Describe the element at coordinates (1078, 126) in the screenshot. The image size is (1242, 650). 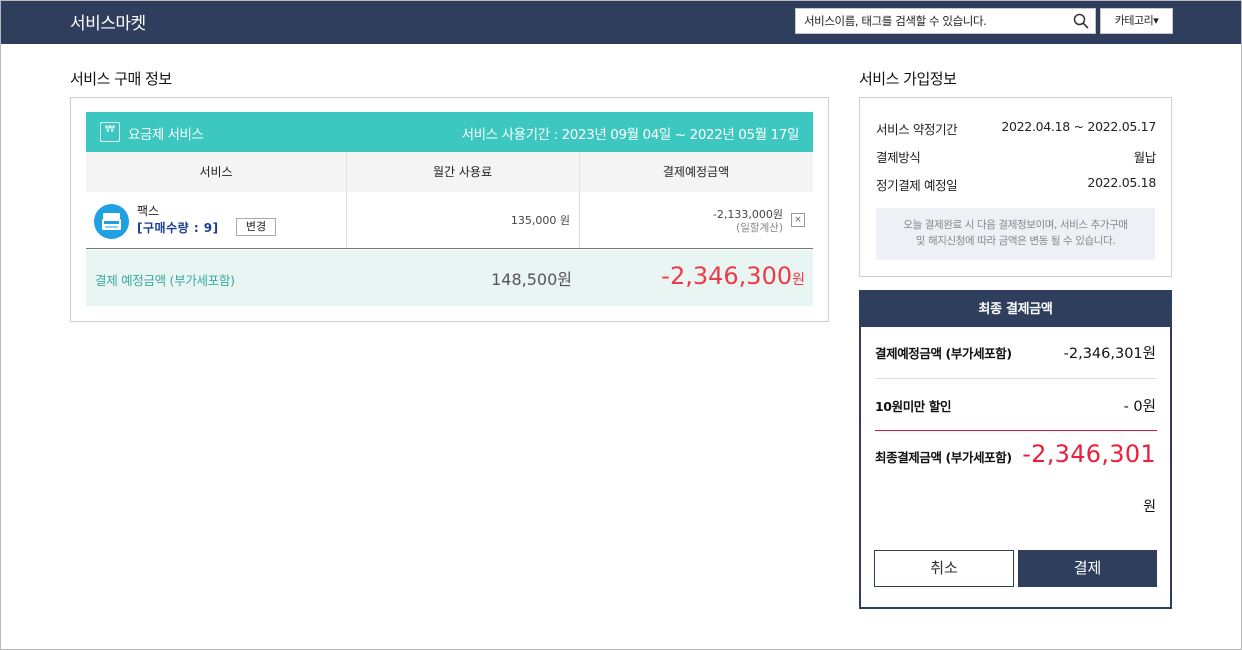
I see `contract-period-value: 2022.04.18 ~ 2022.05.17` at that location.